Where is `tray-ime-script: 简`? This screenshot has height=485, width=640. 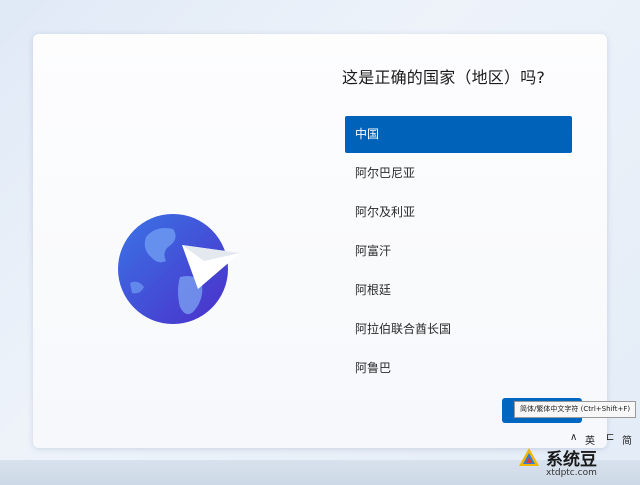
tray-ime-script: 简 is located at coordinates (627, 439).